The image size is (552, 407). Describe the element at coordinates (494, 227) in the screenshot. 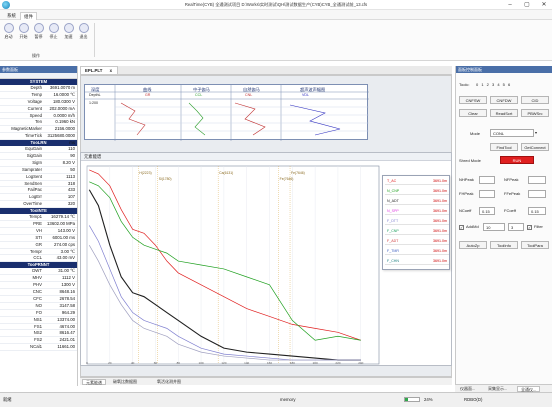

I see `addmode-input: 10` at that location.